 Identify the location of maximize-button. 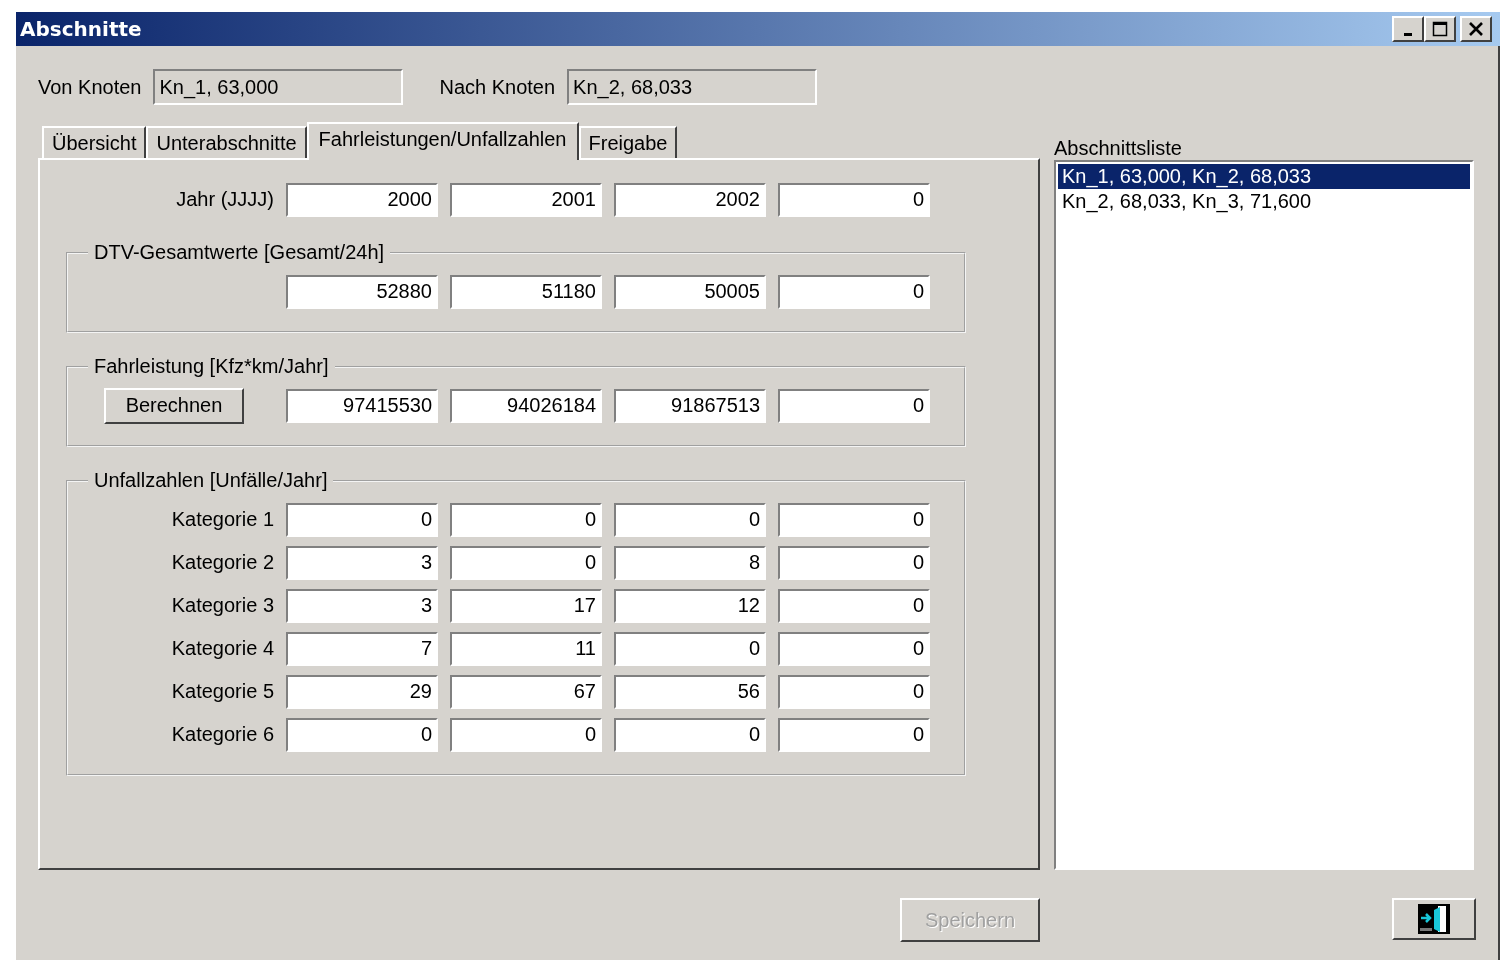
(1440, 29).